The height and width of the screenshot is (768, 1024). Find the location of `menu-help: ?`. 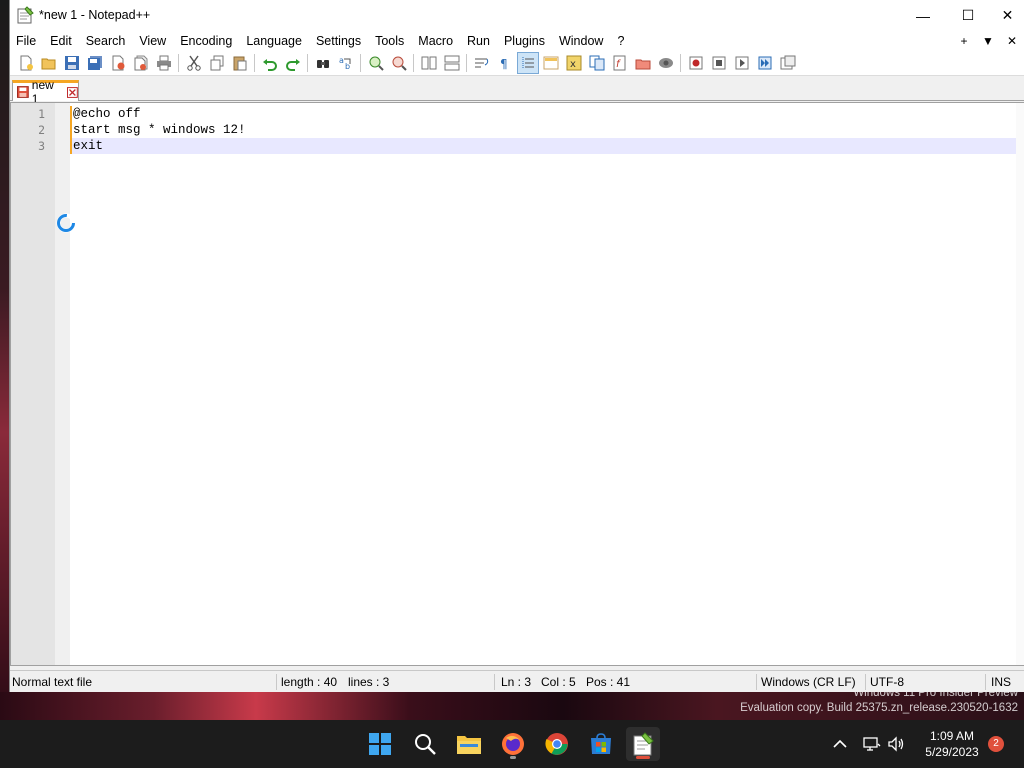

menu-help: ? is located at coordinates (620, 41).